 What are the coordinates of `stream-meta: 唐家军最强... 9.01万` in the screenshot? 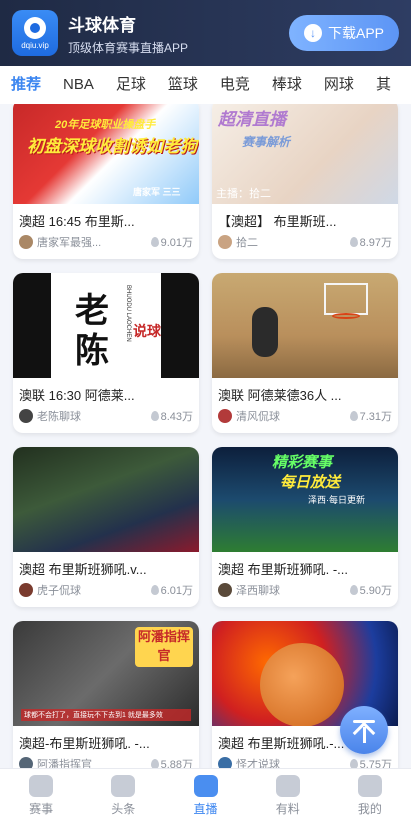 It's located at (106, 240).